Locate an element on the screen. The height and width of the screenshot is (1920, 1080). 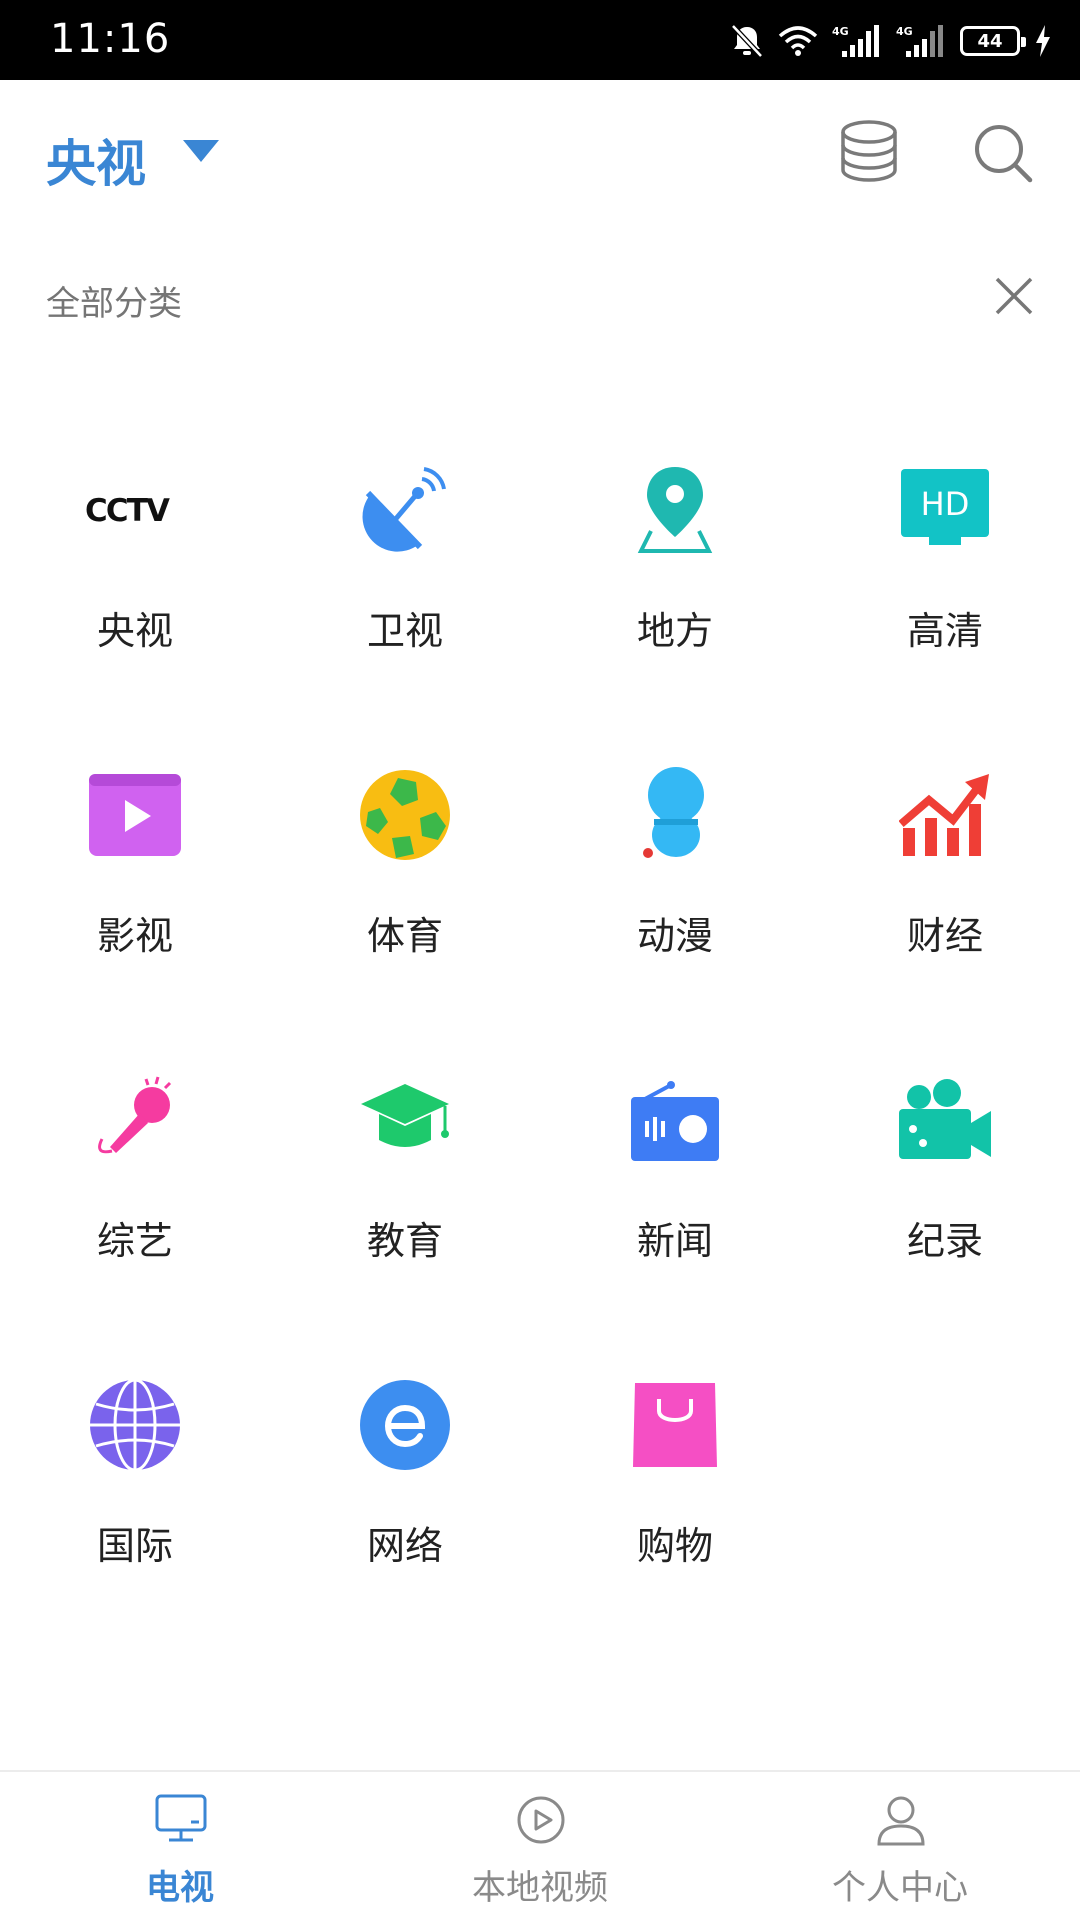
user-icon is located at coordinates (901, 1821).